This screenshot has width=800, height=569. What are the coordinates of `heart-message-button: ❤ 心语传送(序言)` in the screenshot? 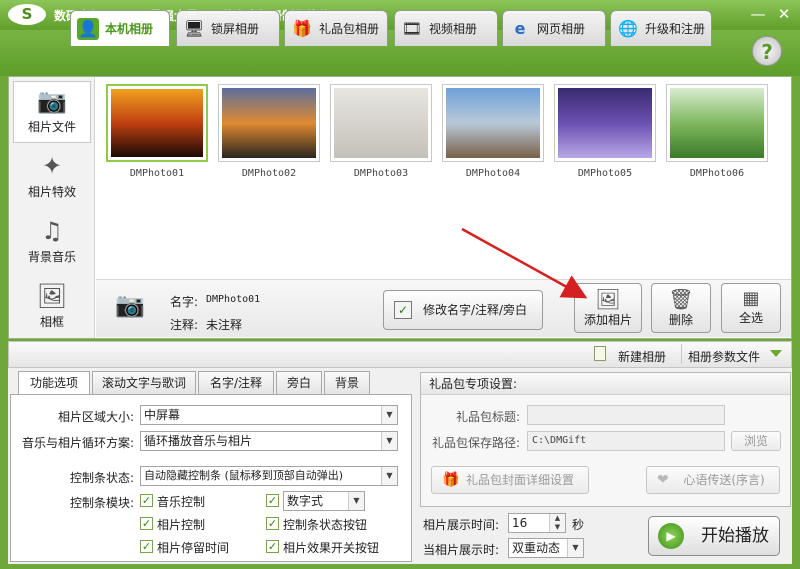 It's located at (713, 480).